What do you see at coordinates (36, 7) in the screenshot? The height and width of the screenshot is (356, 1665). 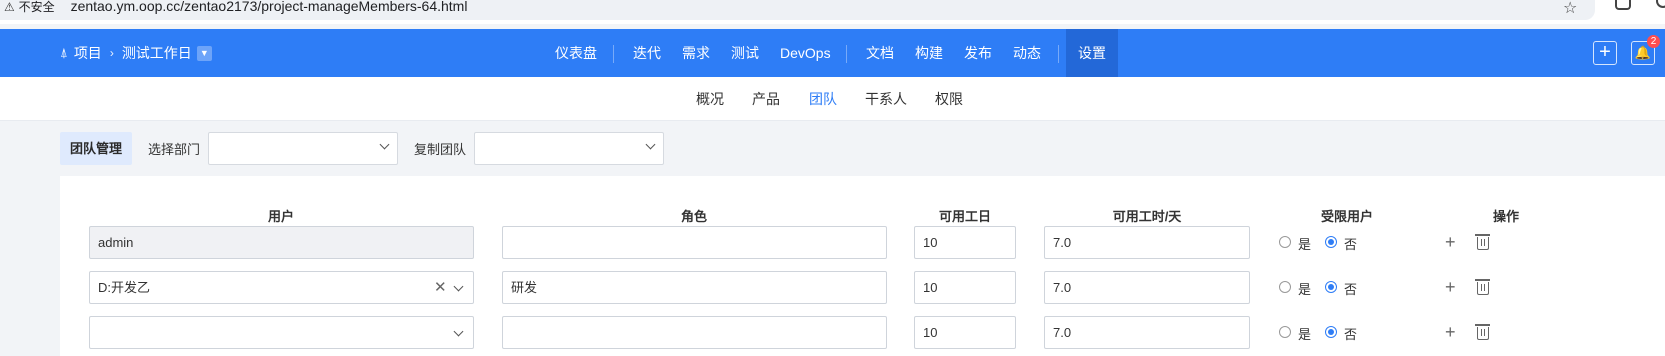 I see `insecure-label: 不安全` at bounding box center [36, 7].